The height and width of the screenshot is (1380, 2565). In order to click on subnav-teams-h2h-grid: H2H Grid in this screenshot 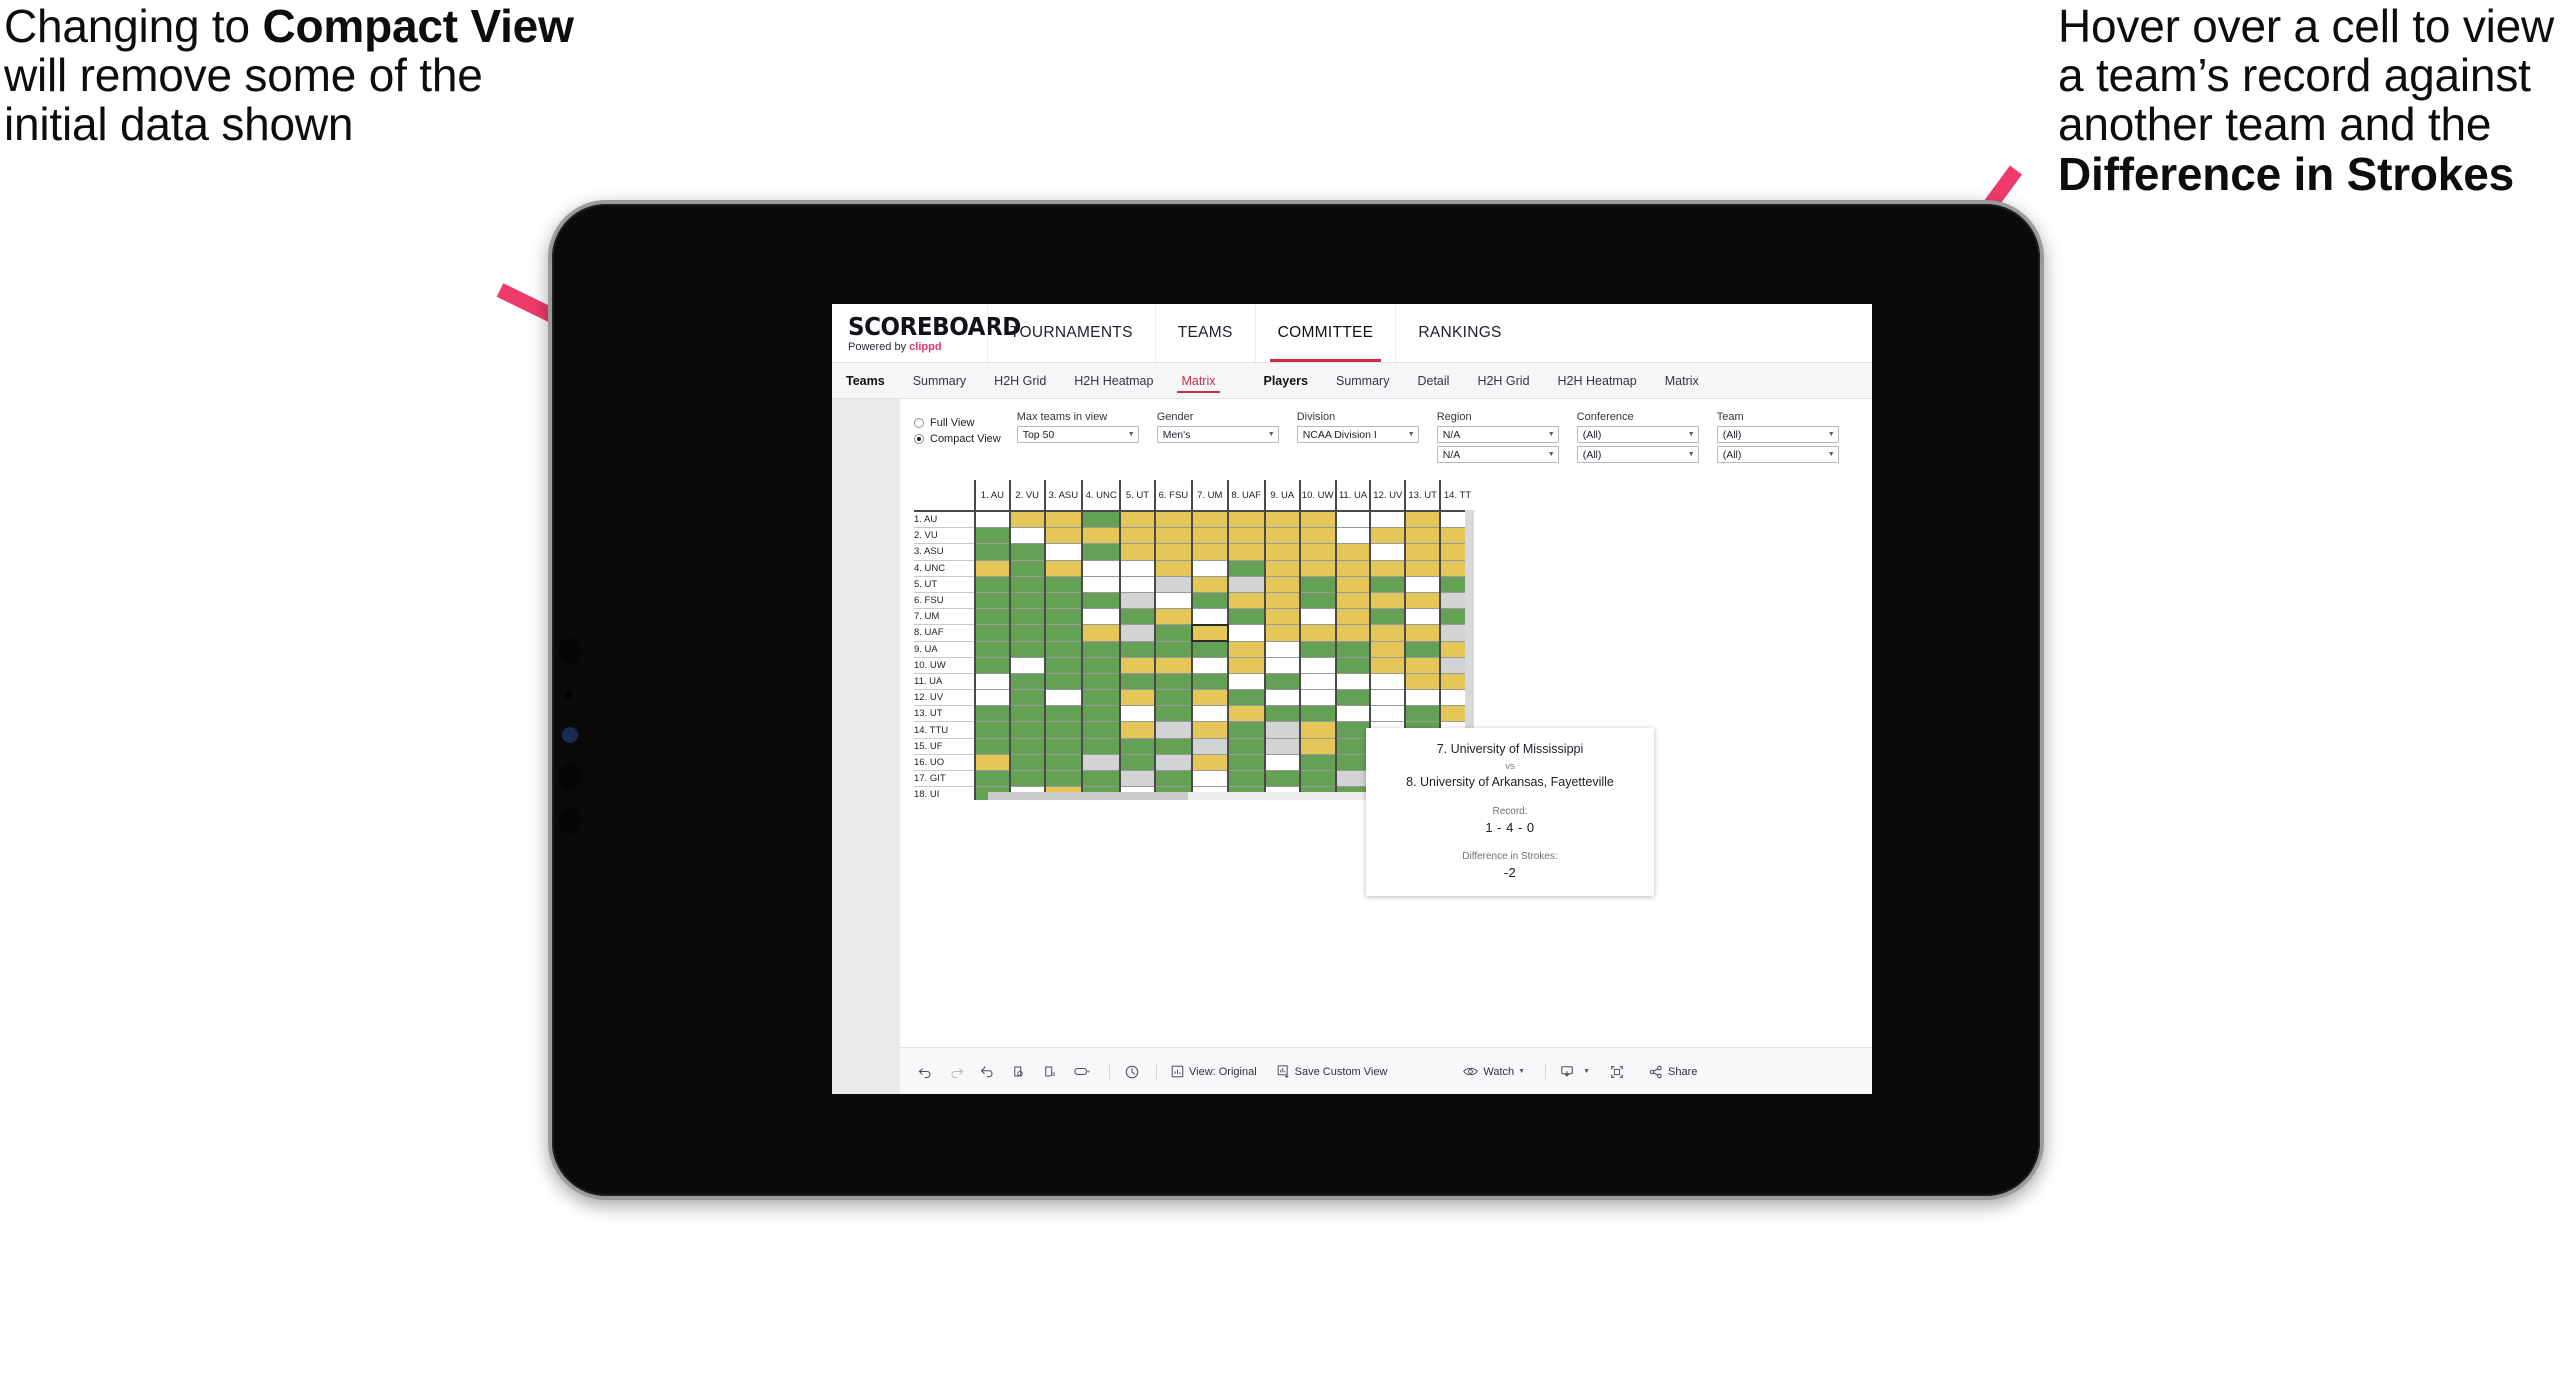, I will do `click(1020, 380)`.